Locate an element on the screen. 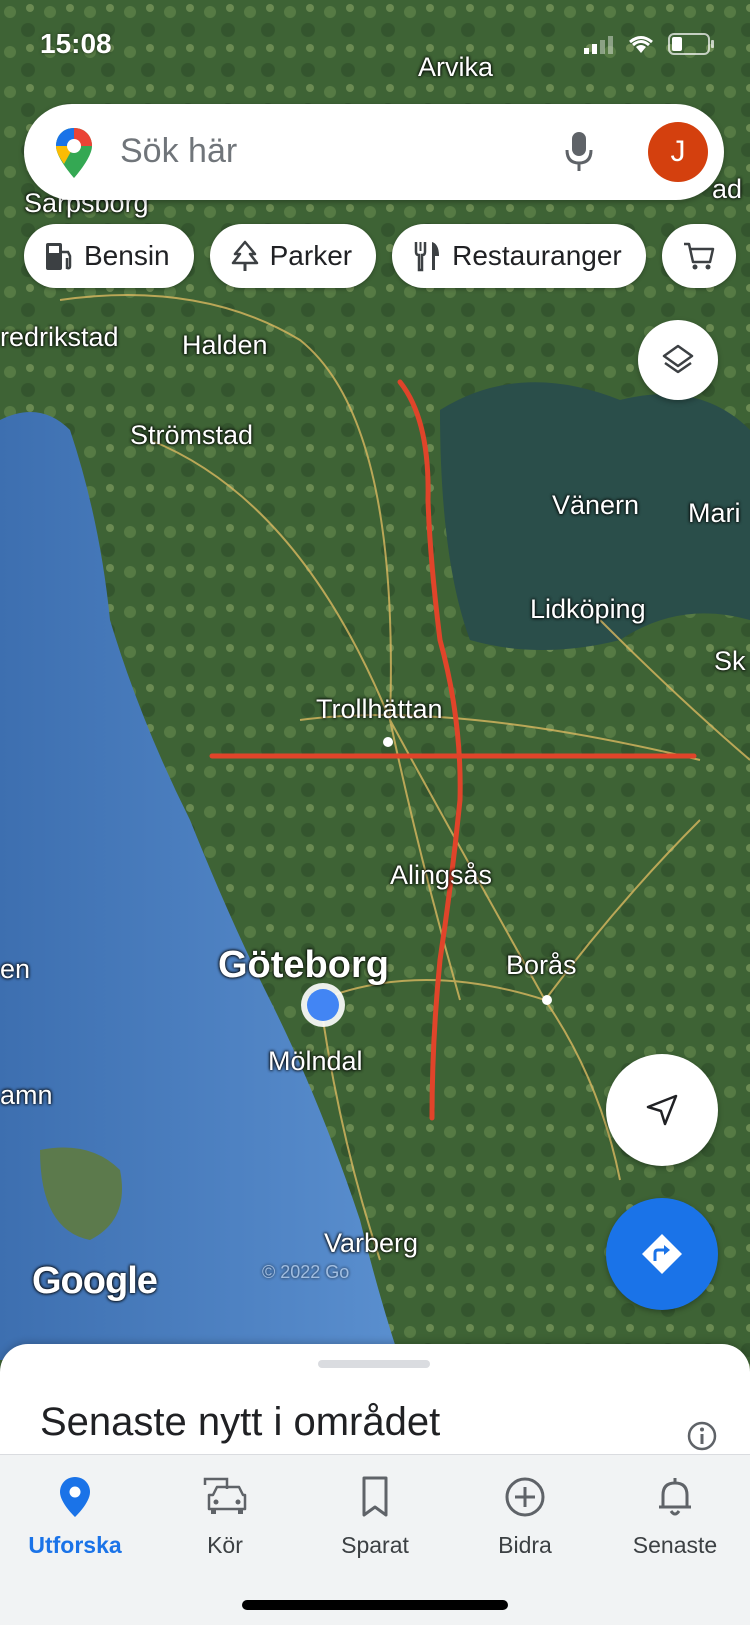 Image resolution: width=750 pixels, height=1625 pixels. nav-bidra: Bidra is located at coordinates (525, 1517).